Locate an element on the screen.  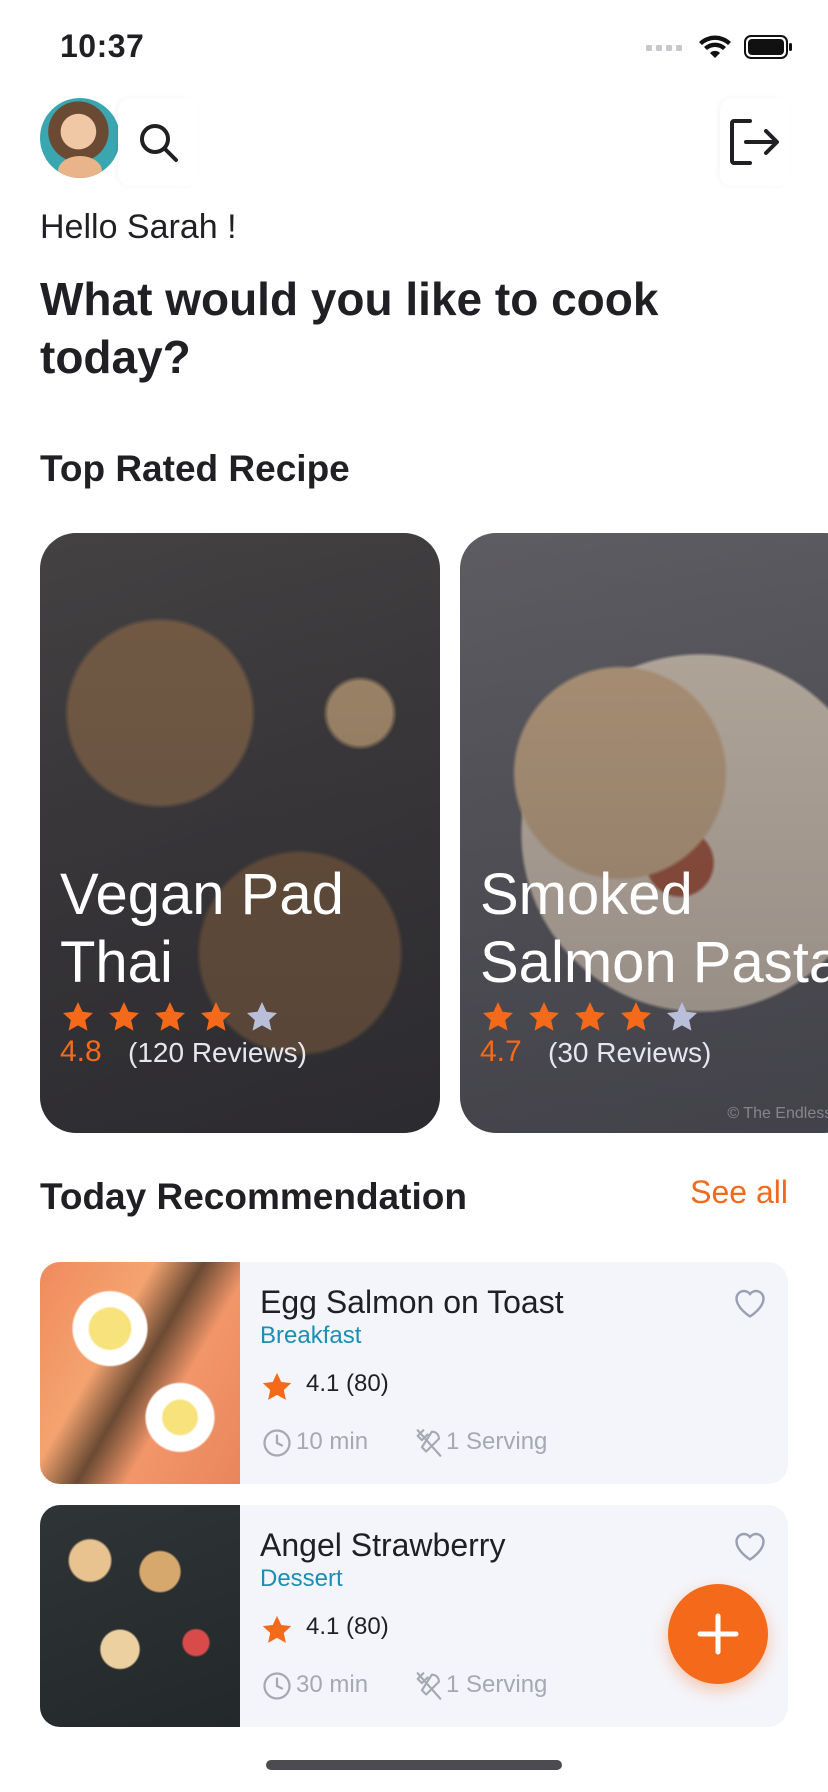
card-reviews: (120 Reviews) is located at coordinates (217, 1052).